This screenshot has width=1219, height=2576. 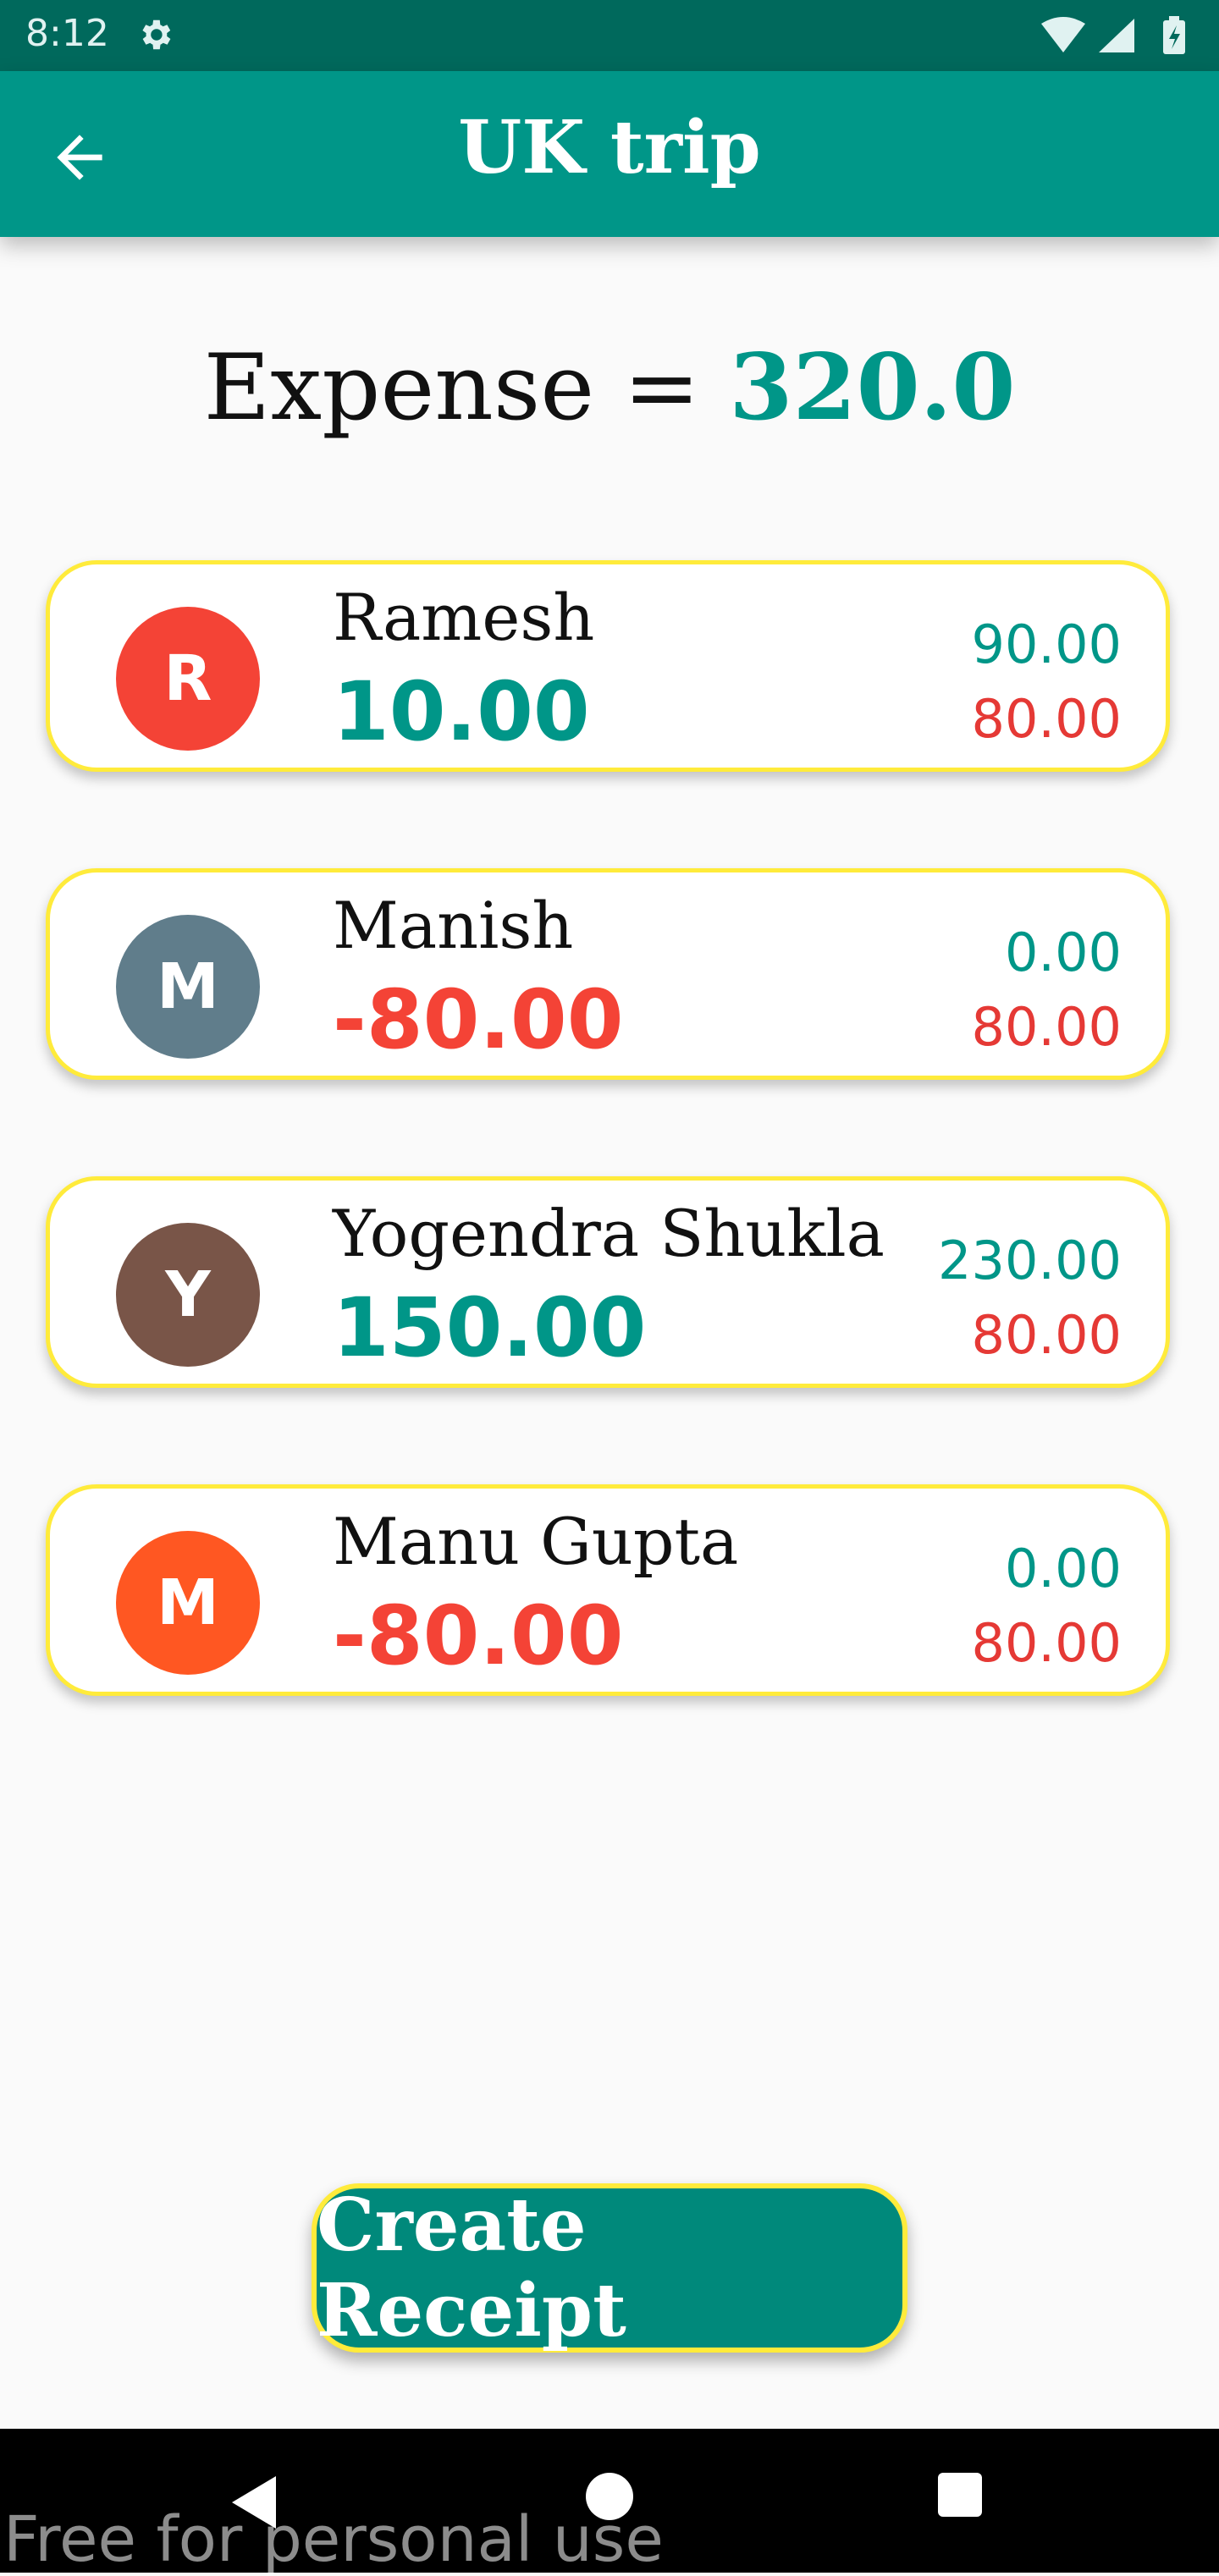 What do you see at coordinates (156, 34) in the screenshot?
I see `settings-icon` at bounding box center [156, 34].